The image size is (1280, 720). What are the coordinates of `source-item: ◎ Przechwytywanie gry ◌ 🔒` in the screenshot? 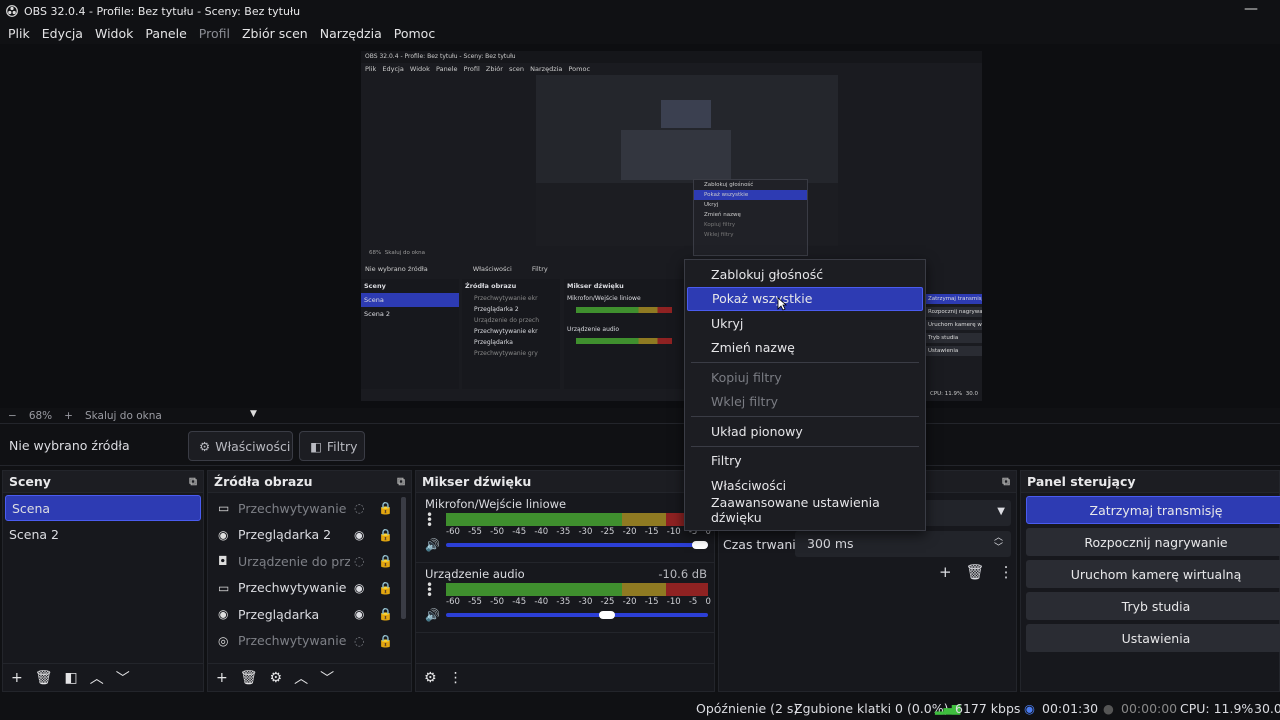 It's located at (309, 641).